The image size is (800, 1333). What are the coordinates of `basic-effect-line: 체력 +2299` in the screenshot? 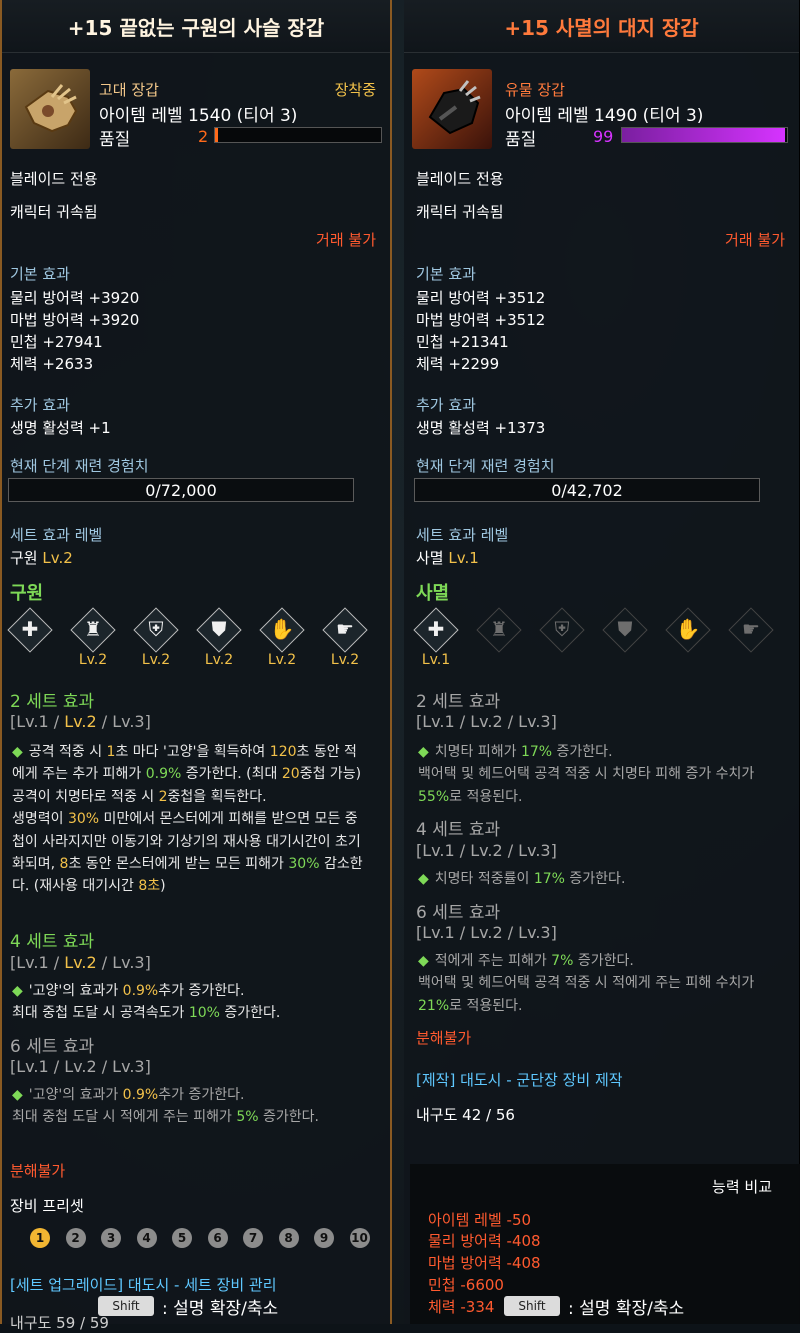 It's located at (458, 364).